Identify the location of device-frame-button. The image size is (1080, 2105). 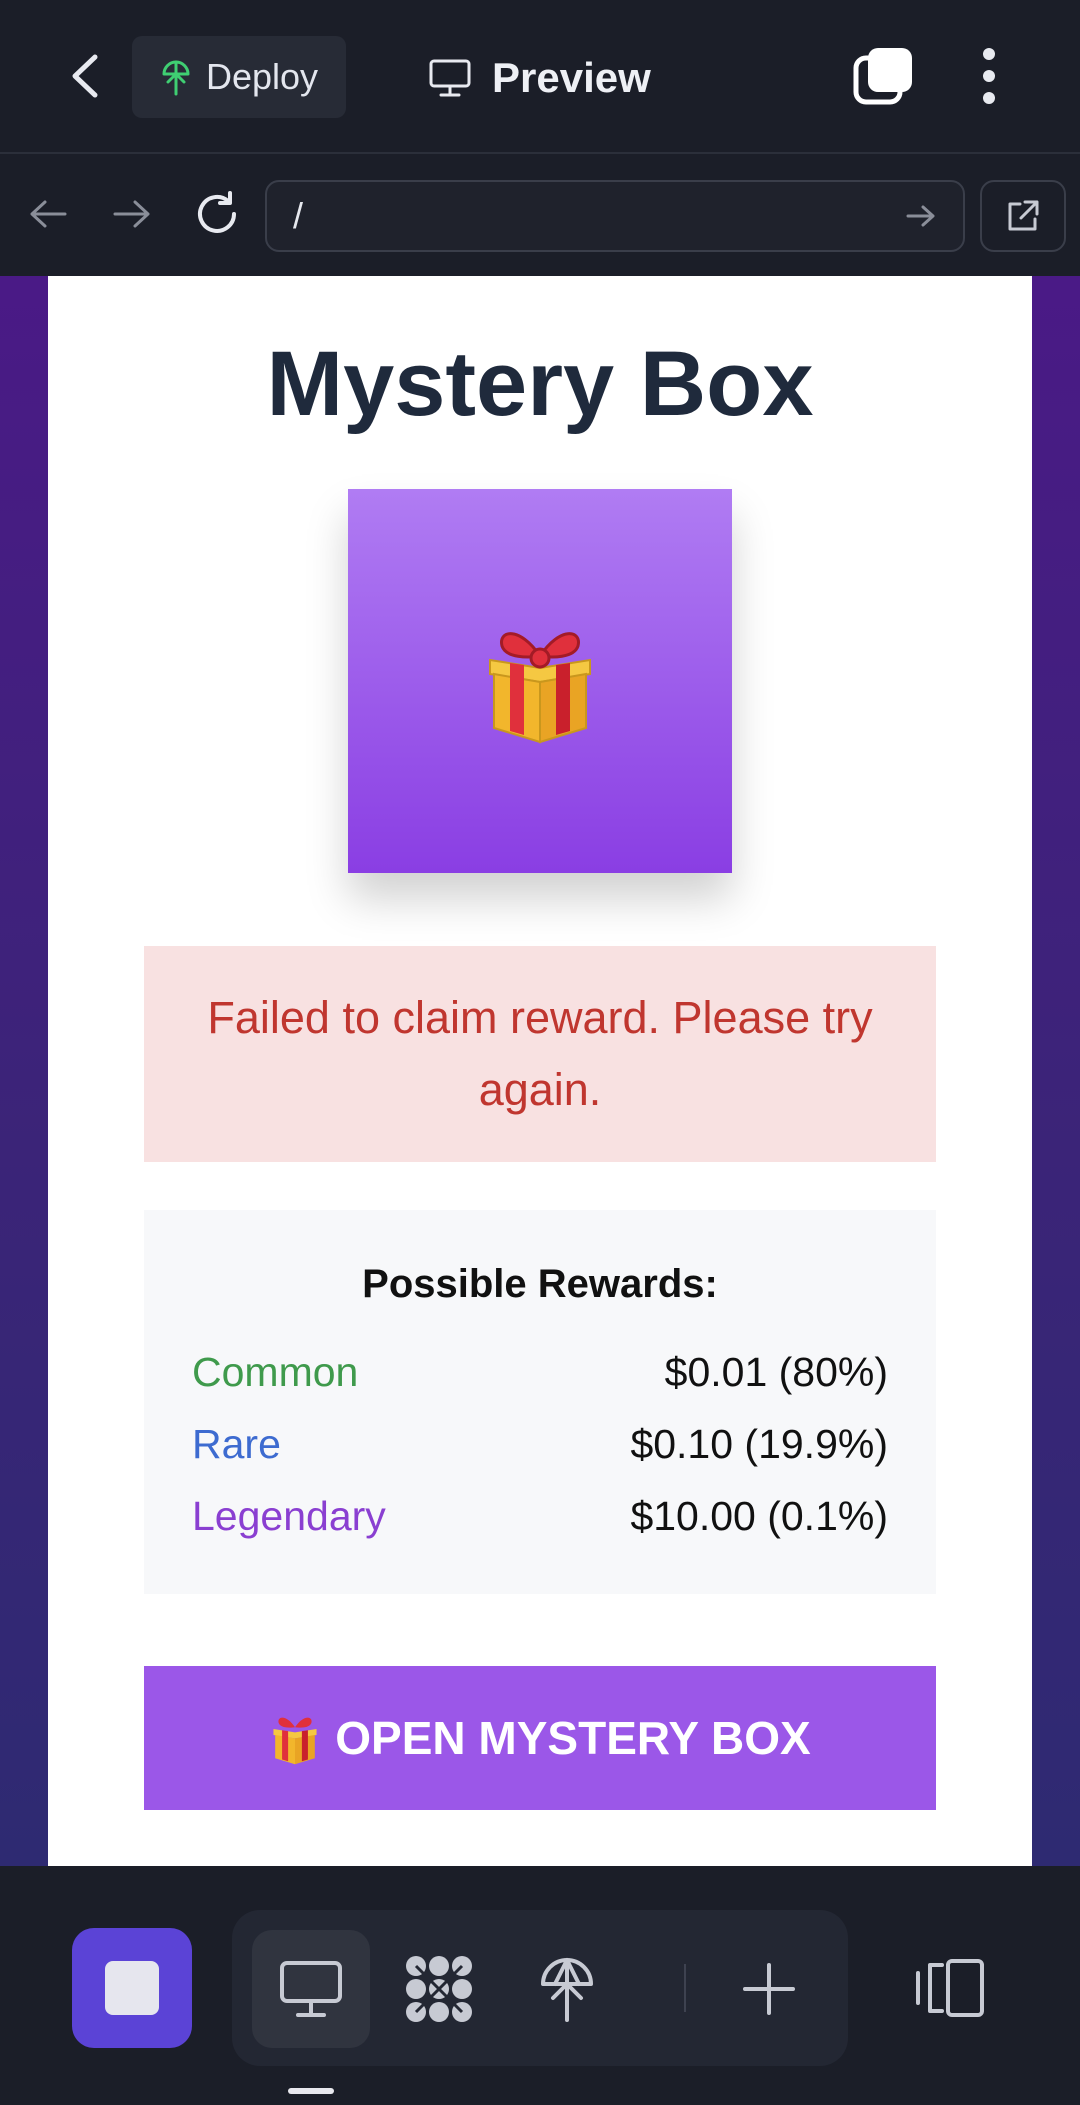
(949, 1988).